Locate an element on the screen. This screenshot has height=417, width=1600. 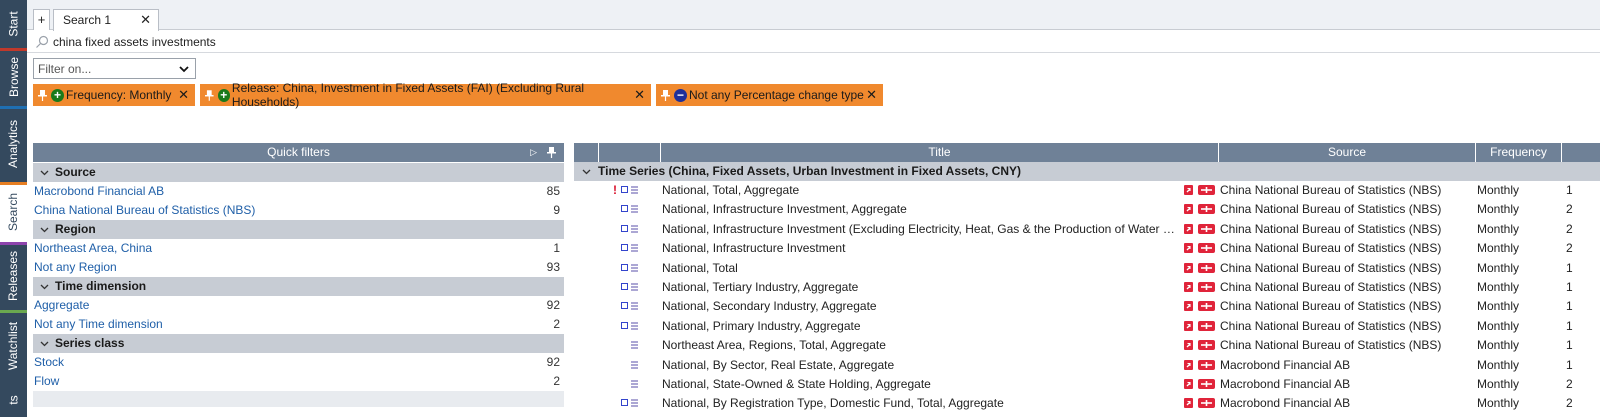
quick-filter-item-name: Flow is located at coordinates (46, 381).